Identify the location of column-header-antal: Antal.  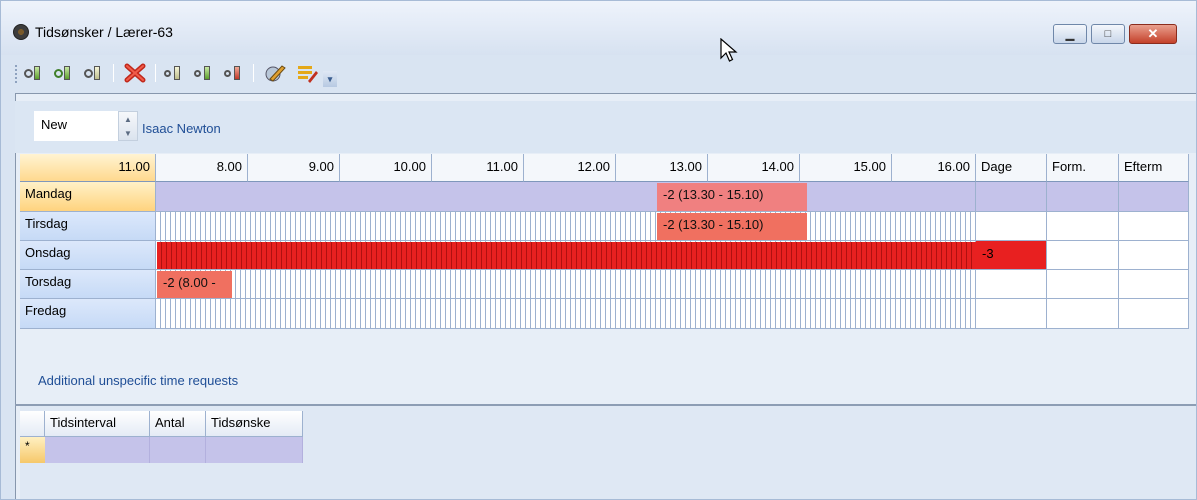
(178, 424).